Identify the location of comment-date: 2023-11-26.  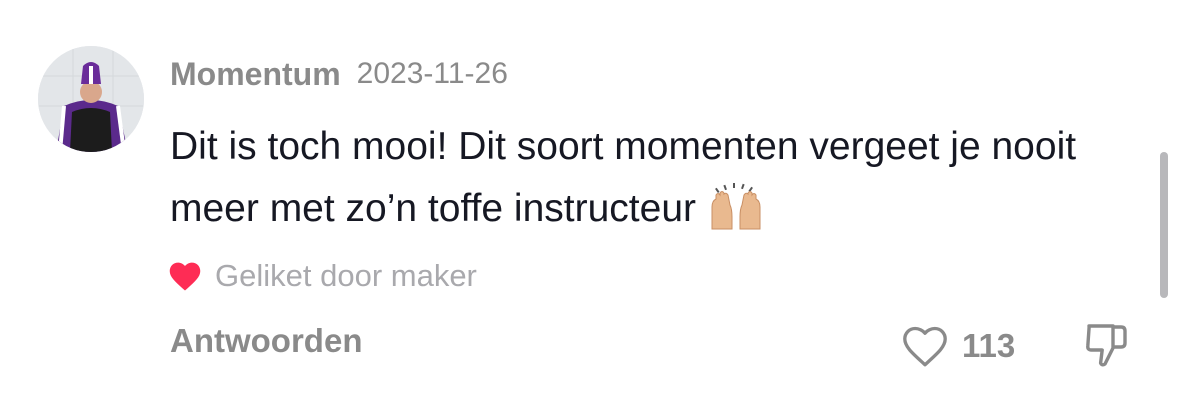
(432, 73).